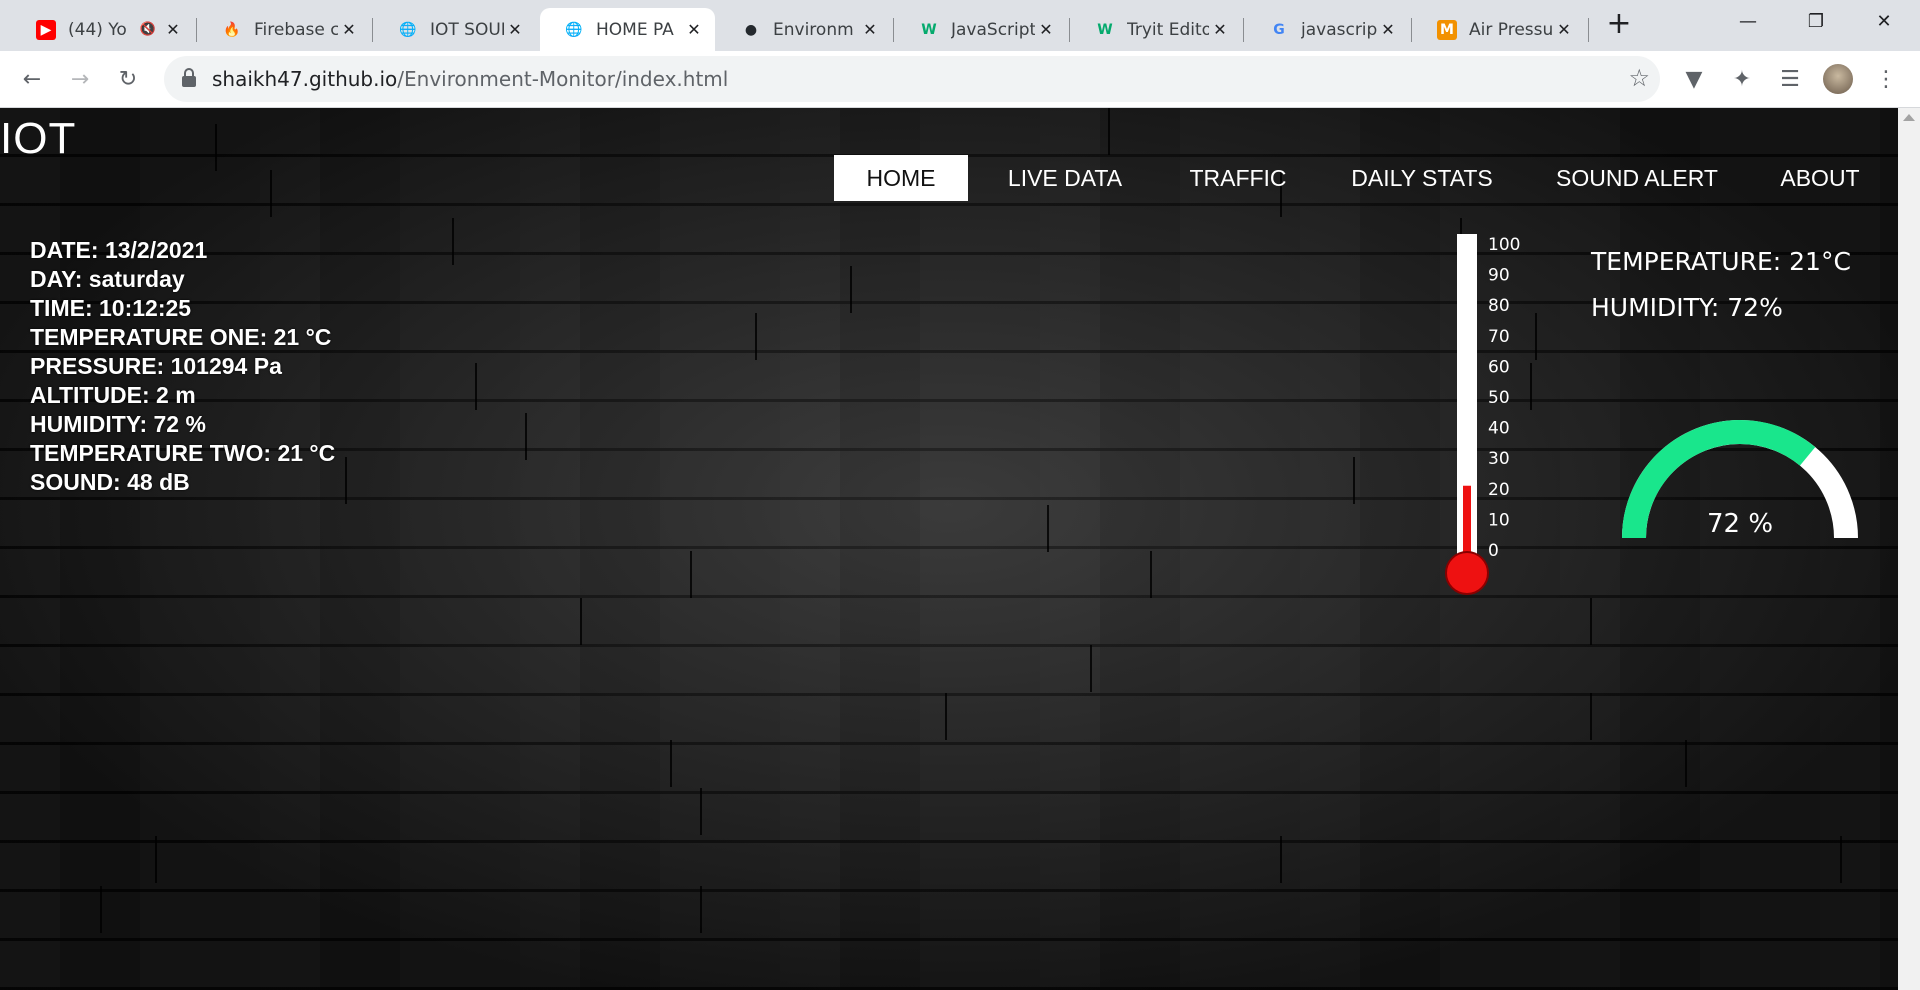 The height and width of the screenshot is (990, 1920). Describe the element at coordinates (1238, 178) in the screenshot. I see `nav-traffic: TRAFFIC` at that location.